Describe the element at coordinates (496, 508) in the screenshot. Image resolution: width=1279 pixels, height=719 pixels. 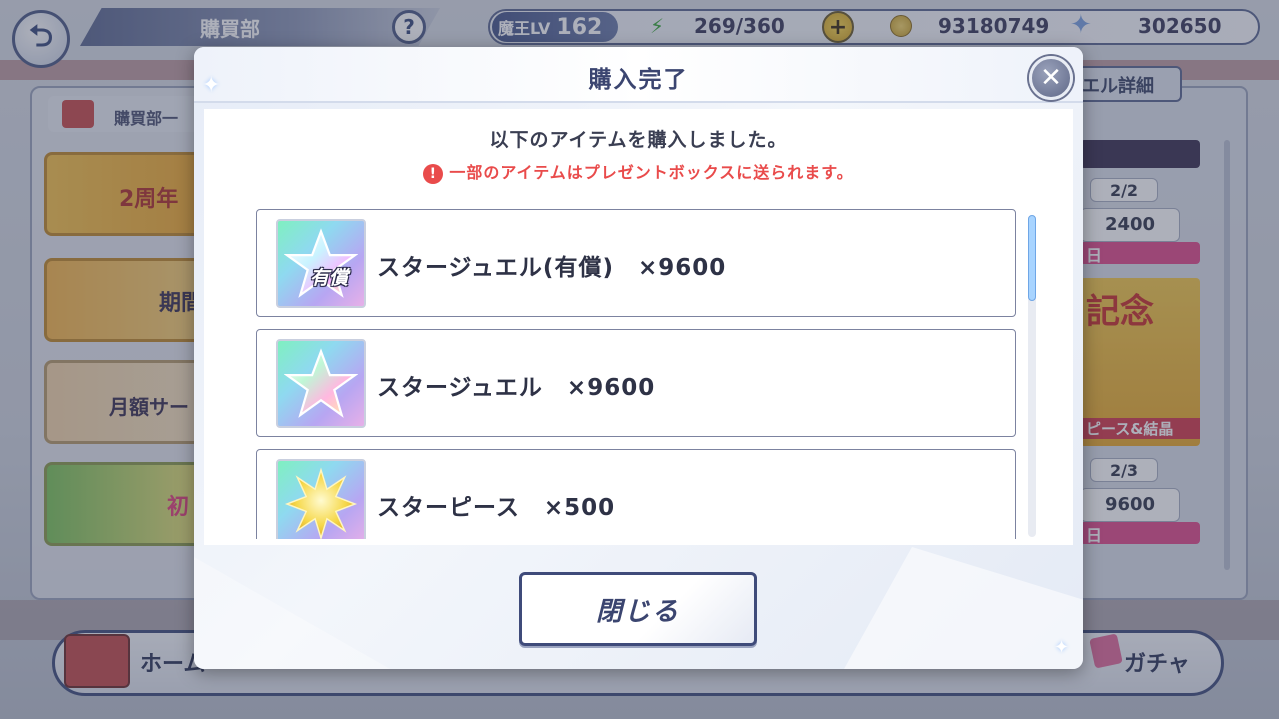
I see `item-name: スターピース ×500` at that location.